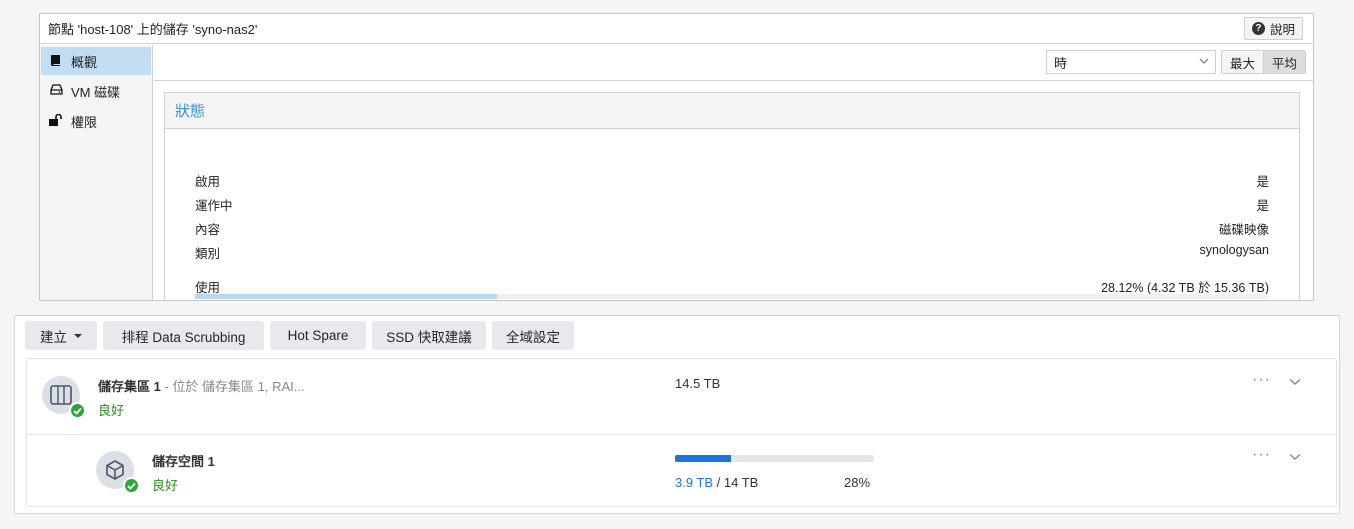  What do you see at coordinates (84, 122) in the screenshot?
I see `nav-label-permissions: 權限` at bounding box center [84, 122].